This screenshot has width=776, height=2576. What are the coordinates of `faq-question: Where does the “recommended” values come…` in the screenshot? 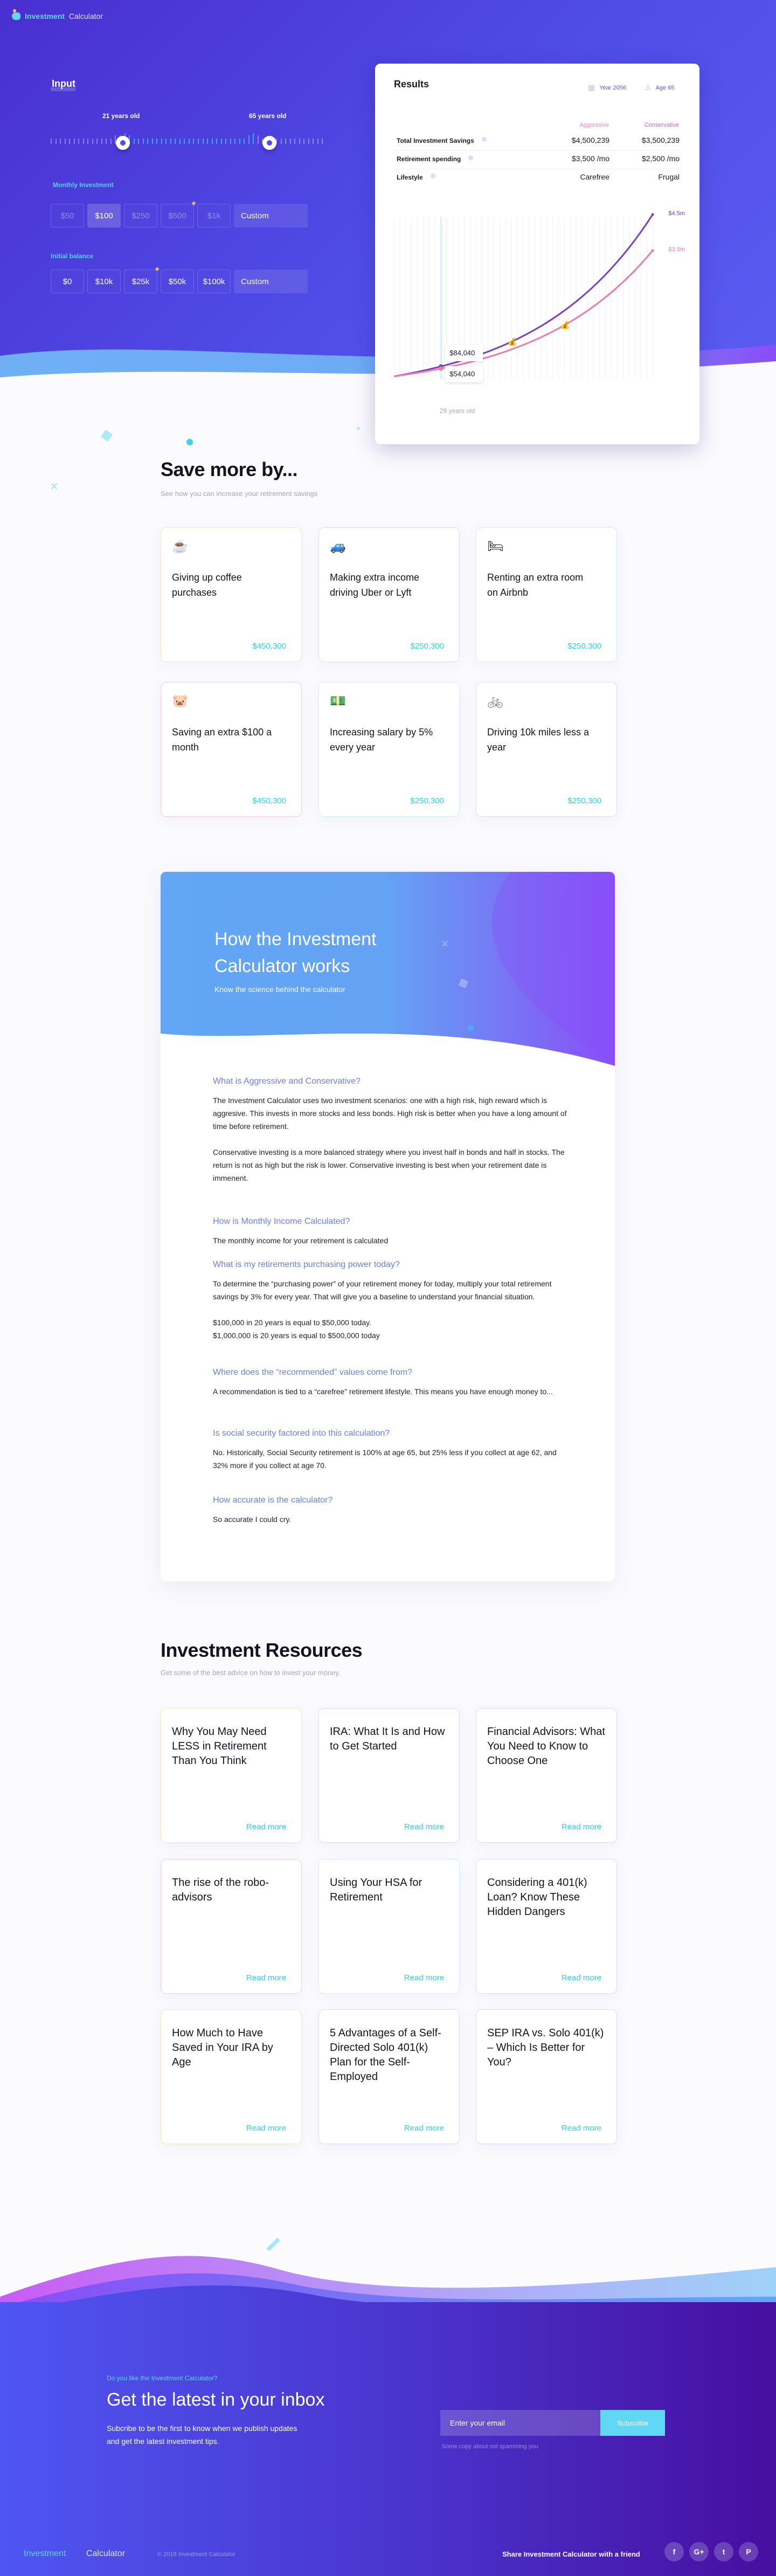 It's located at (312, 1372).